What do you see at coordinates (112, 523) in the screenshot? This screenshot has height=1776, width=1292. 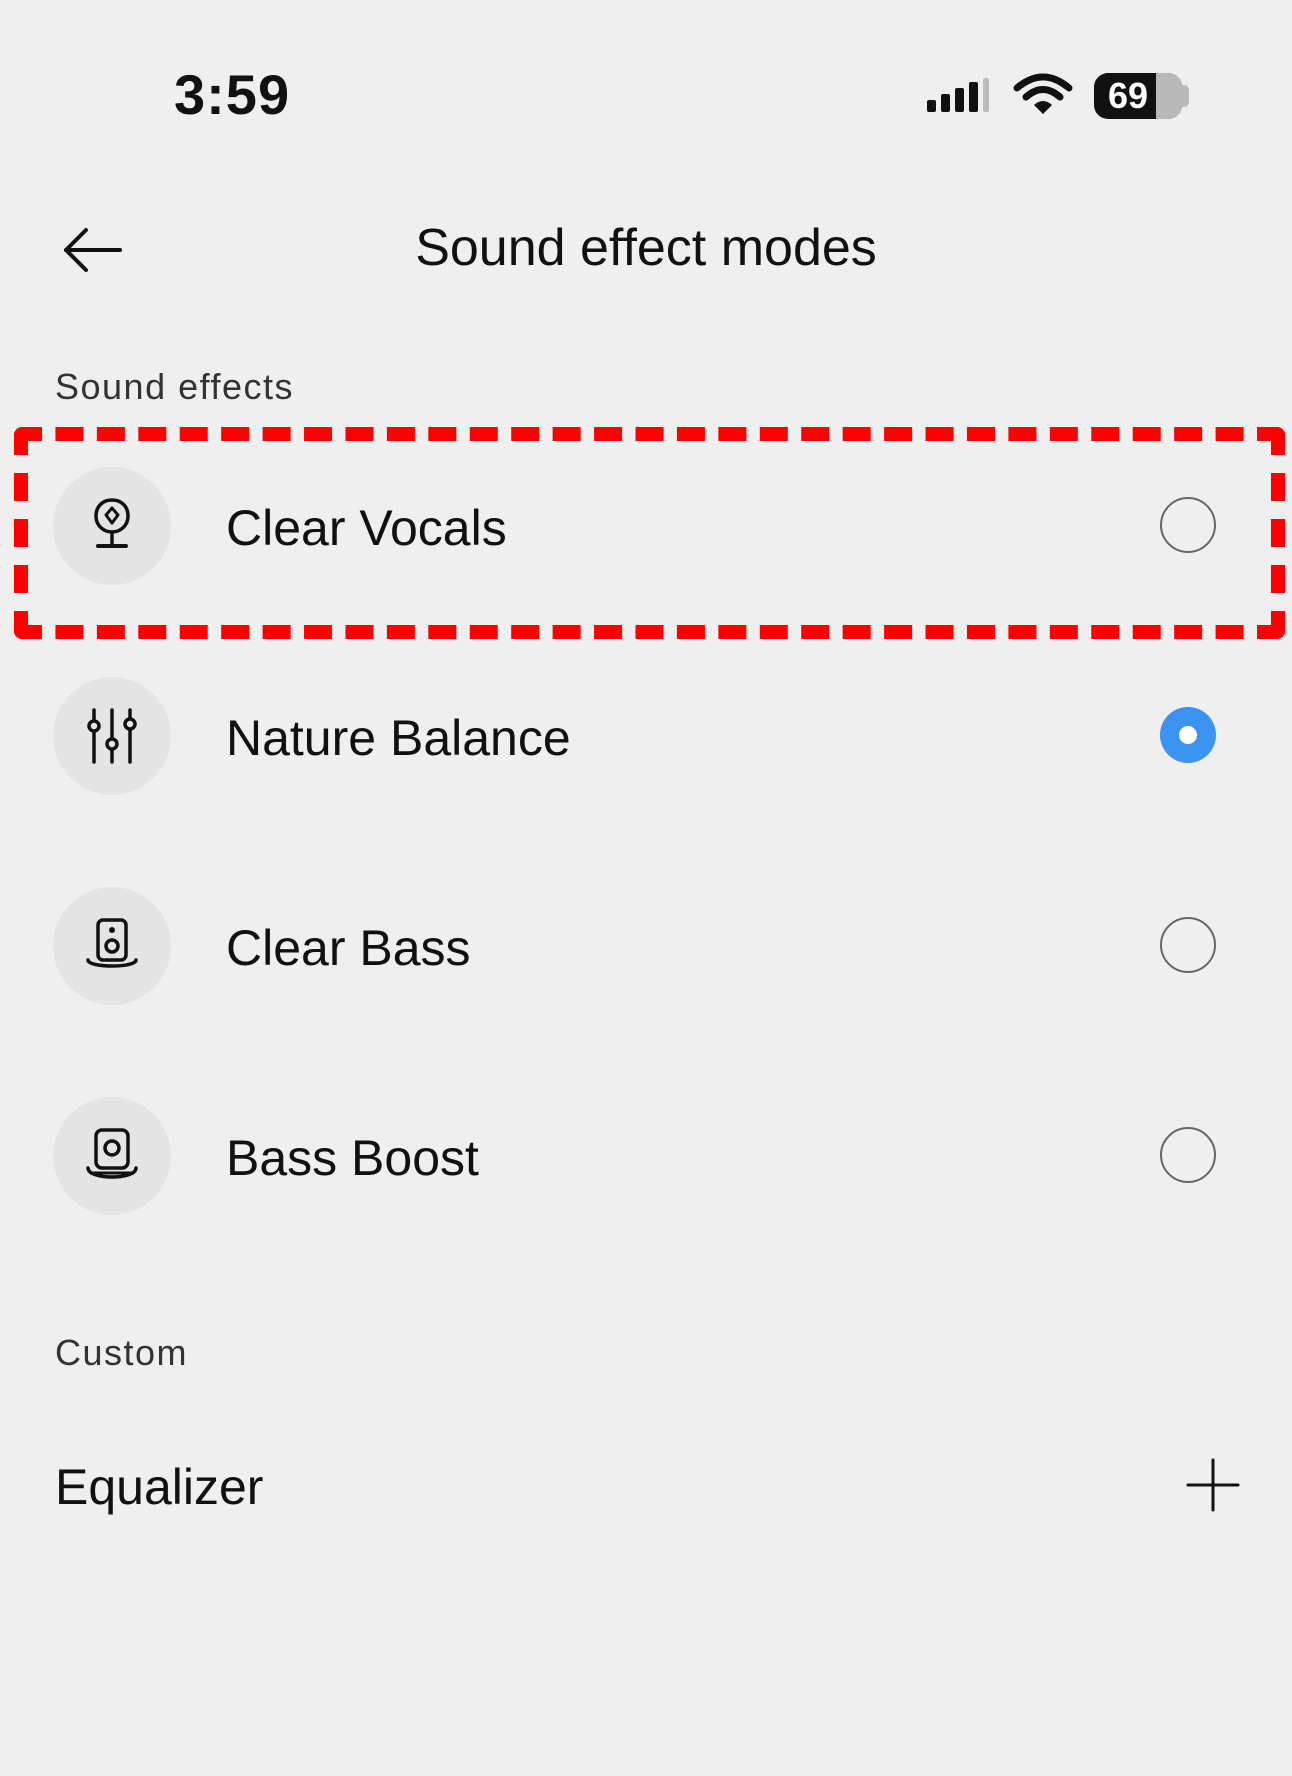 I see `microphone-icon` at bounding box center [112, 523].